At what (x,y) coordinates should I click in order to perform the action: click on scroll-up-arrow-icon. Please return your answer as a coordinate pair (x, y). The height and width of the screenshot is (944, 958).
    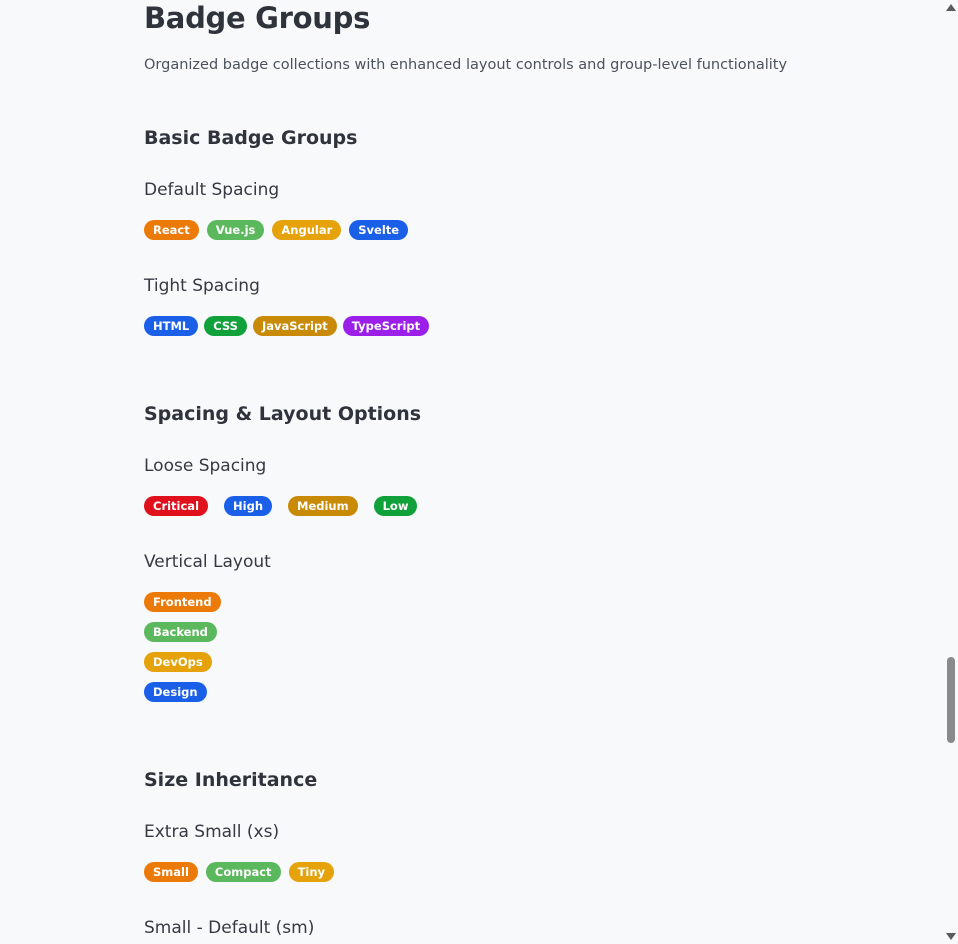
    Looking at the image, I should click on (951, 7).